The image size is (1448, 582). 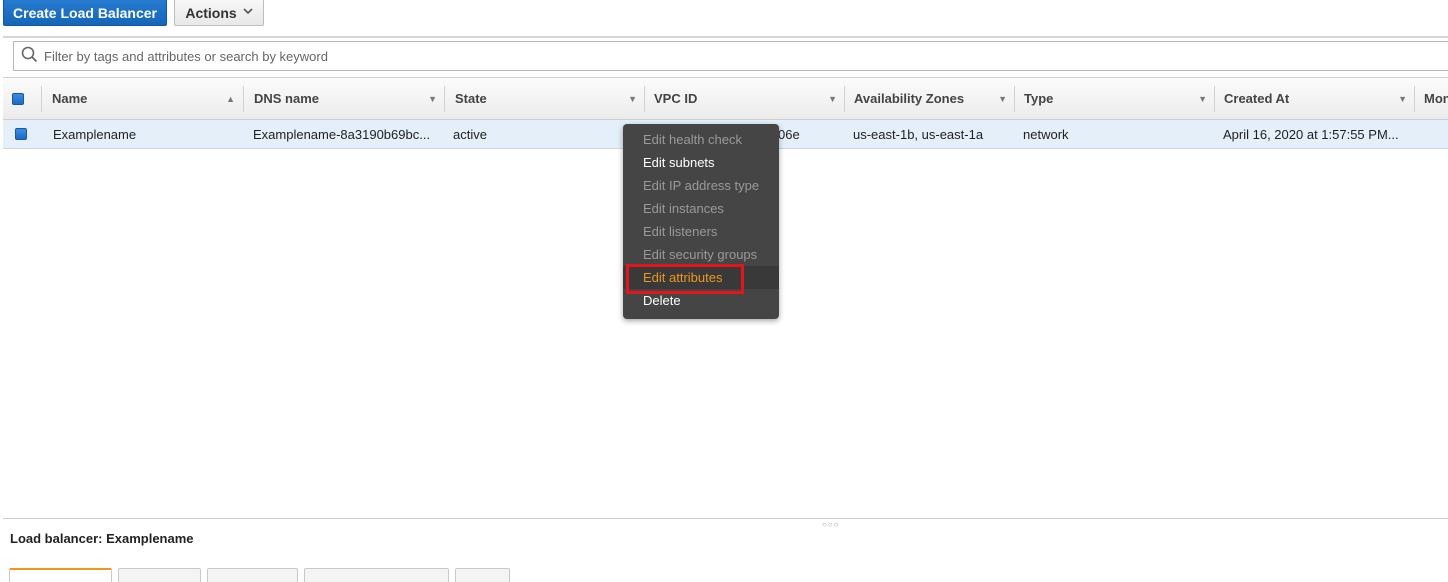 What do you see at coordinates (1115, 98) in the screenshot?
I see `column-header-type: Type ▼` at bounding box center [1115, 98].